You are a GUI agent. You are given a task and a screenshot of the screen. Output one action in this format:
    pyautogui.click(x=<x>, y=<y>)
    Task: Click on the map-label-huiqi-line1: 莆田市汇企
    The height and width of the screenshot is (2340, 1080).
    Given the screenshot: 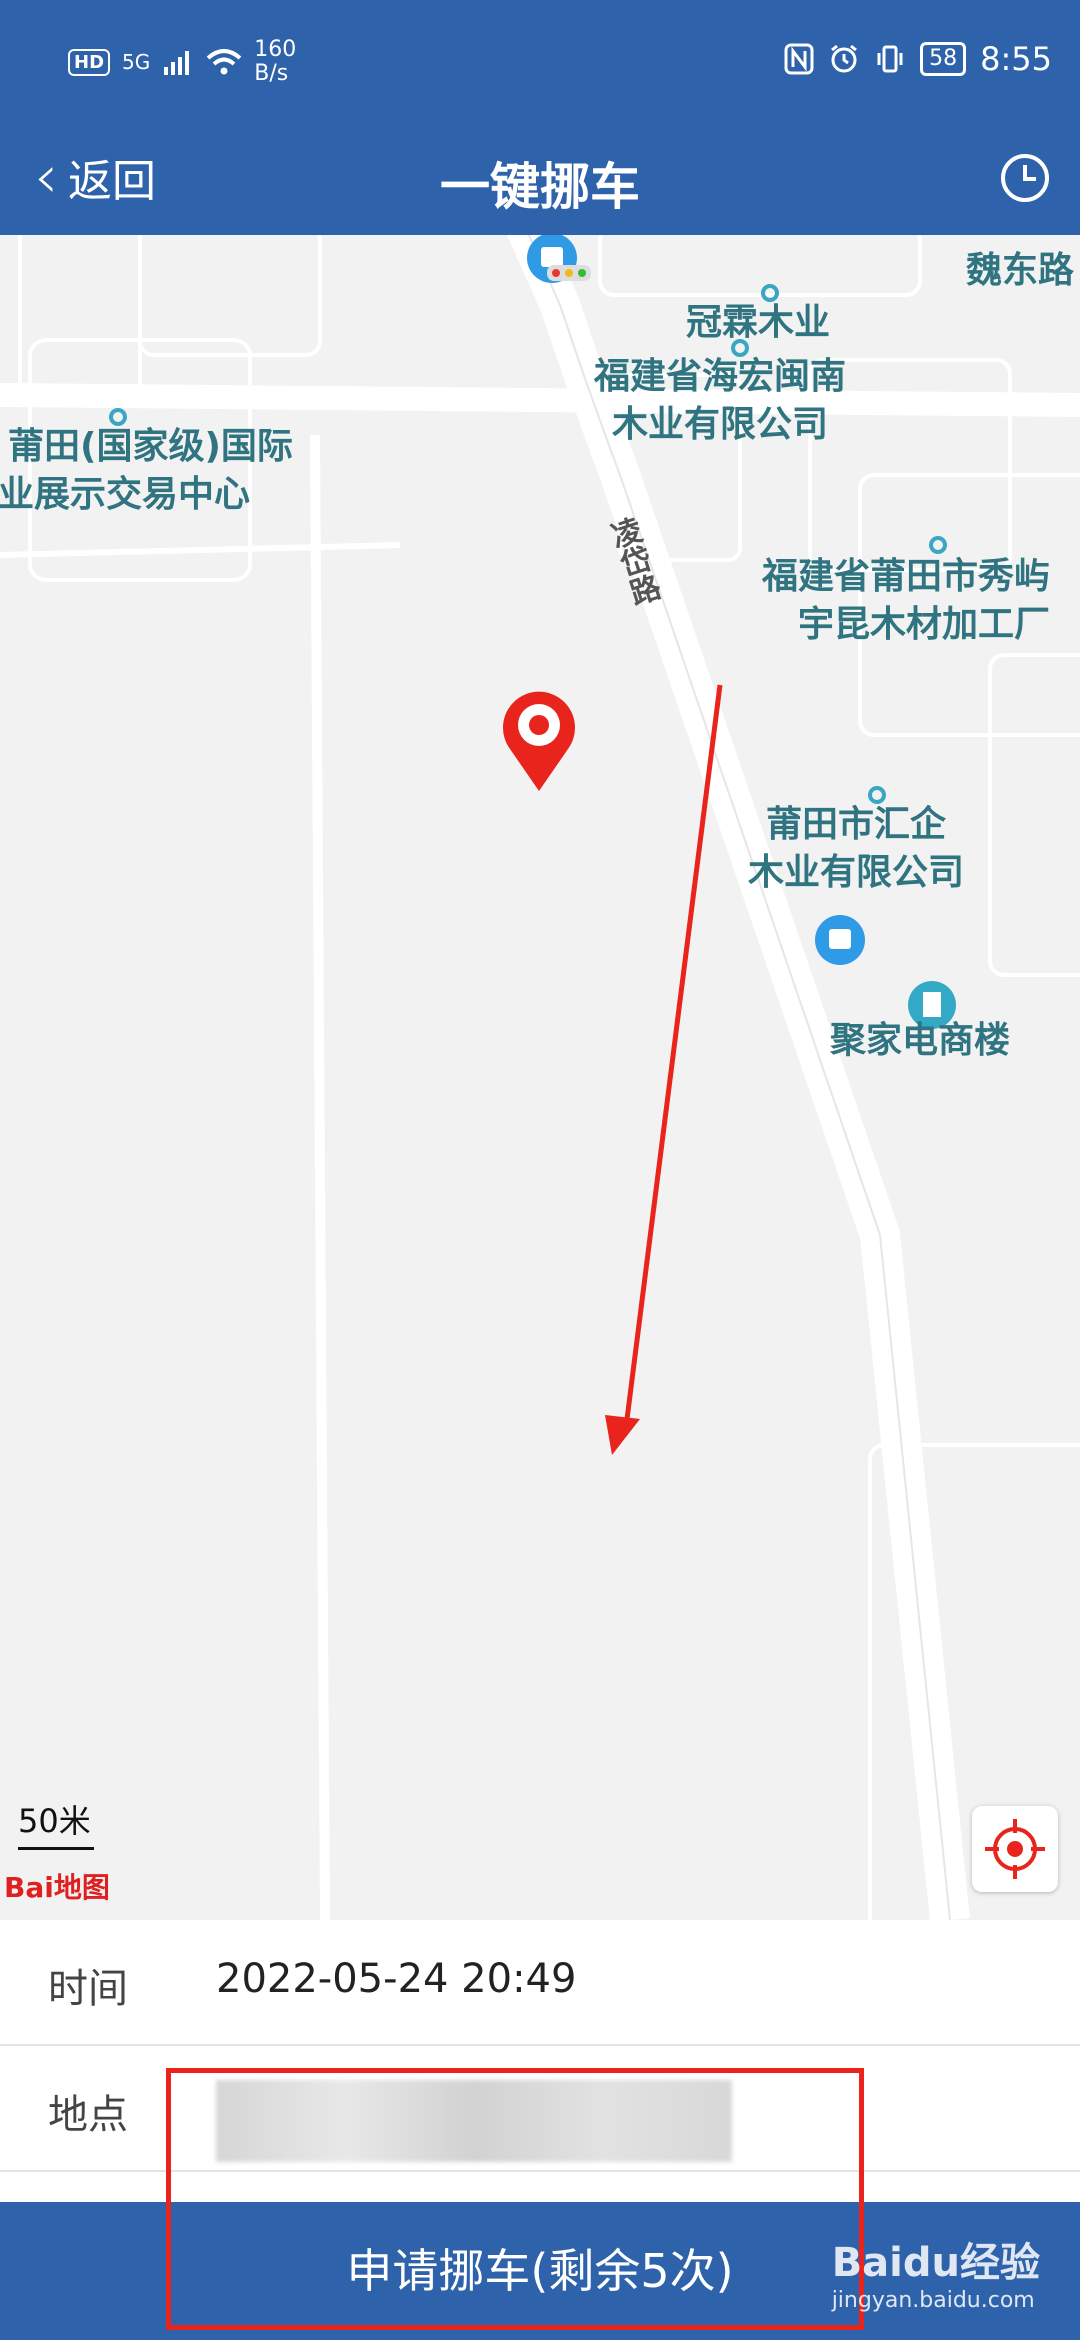 What is the action you would take?
    pyautogui.click(x=856, y=824)
    